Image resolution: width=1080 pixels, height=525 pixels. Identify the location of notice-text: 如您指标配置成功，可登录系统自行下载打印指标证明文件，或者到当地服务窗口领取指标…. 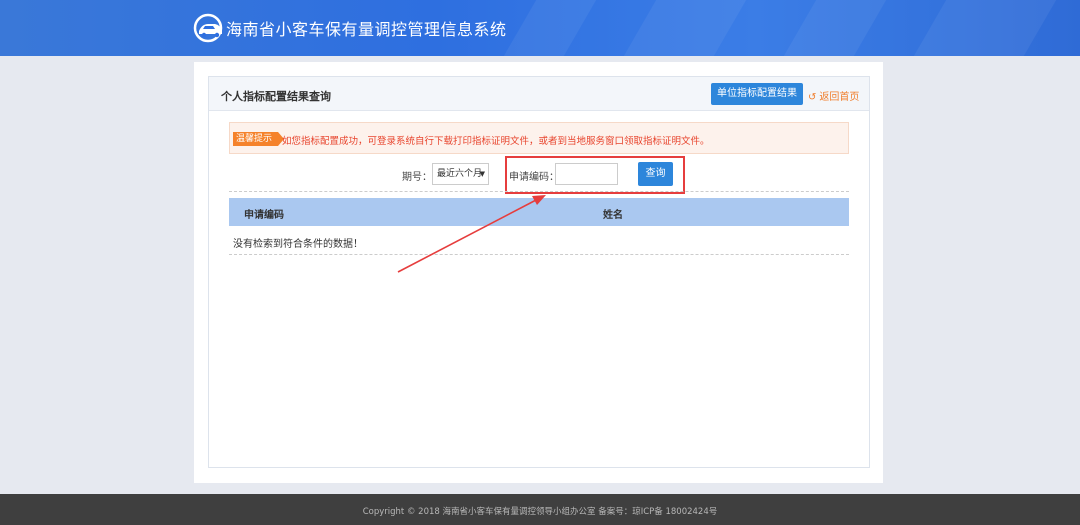
(496, 141).